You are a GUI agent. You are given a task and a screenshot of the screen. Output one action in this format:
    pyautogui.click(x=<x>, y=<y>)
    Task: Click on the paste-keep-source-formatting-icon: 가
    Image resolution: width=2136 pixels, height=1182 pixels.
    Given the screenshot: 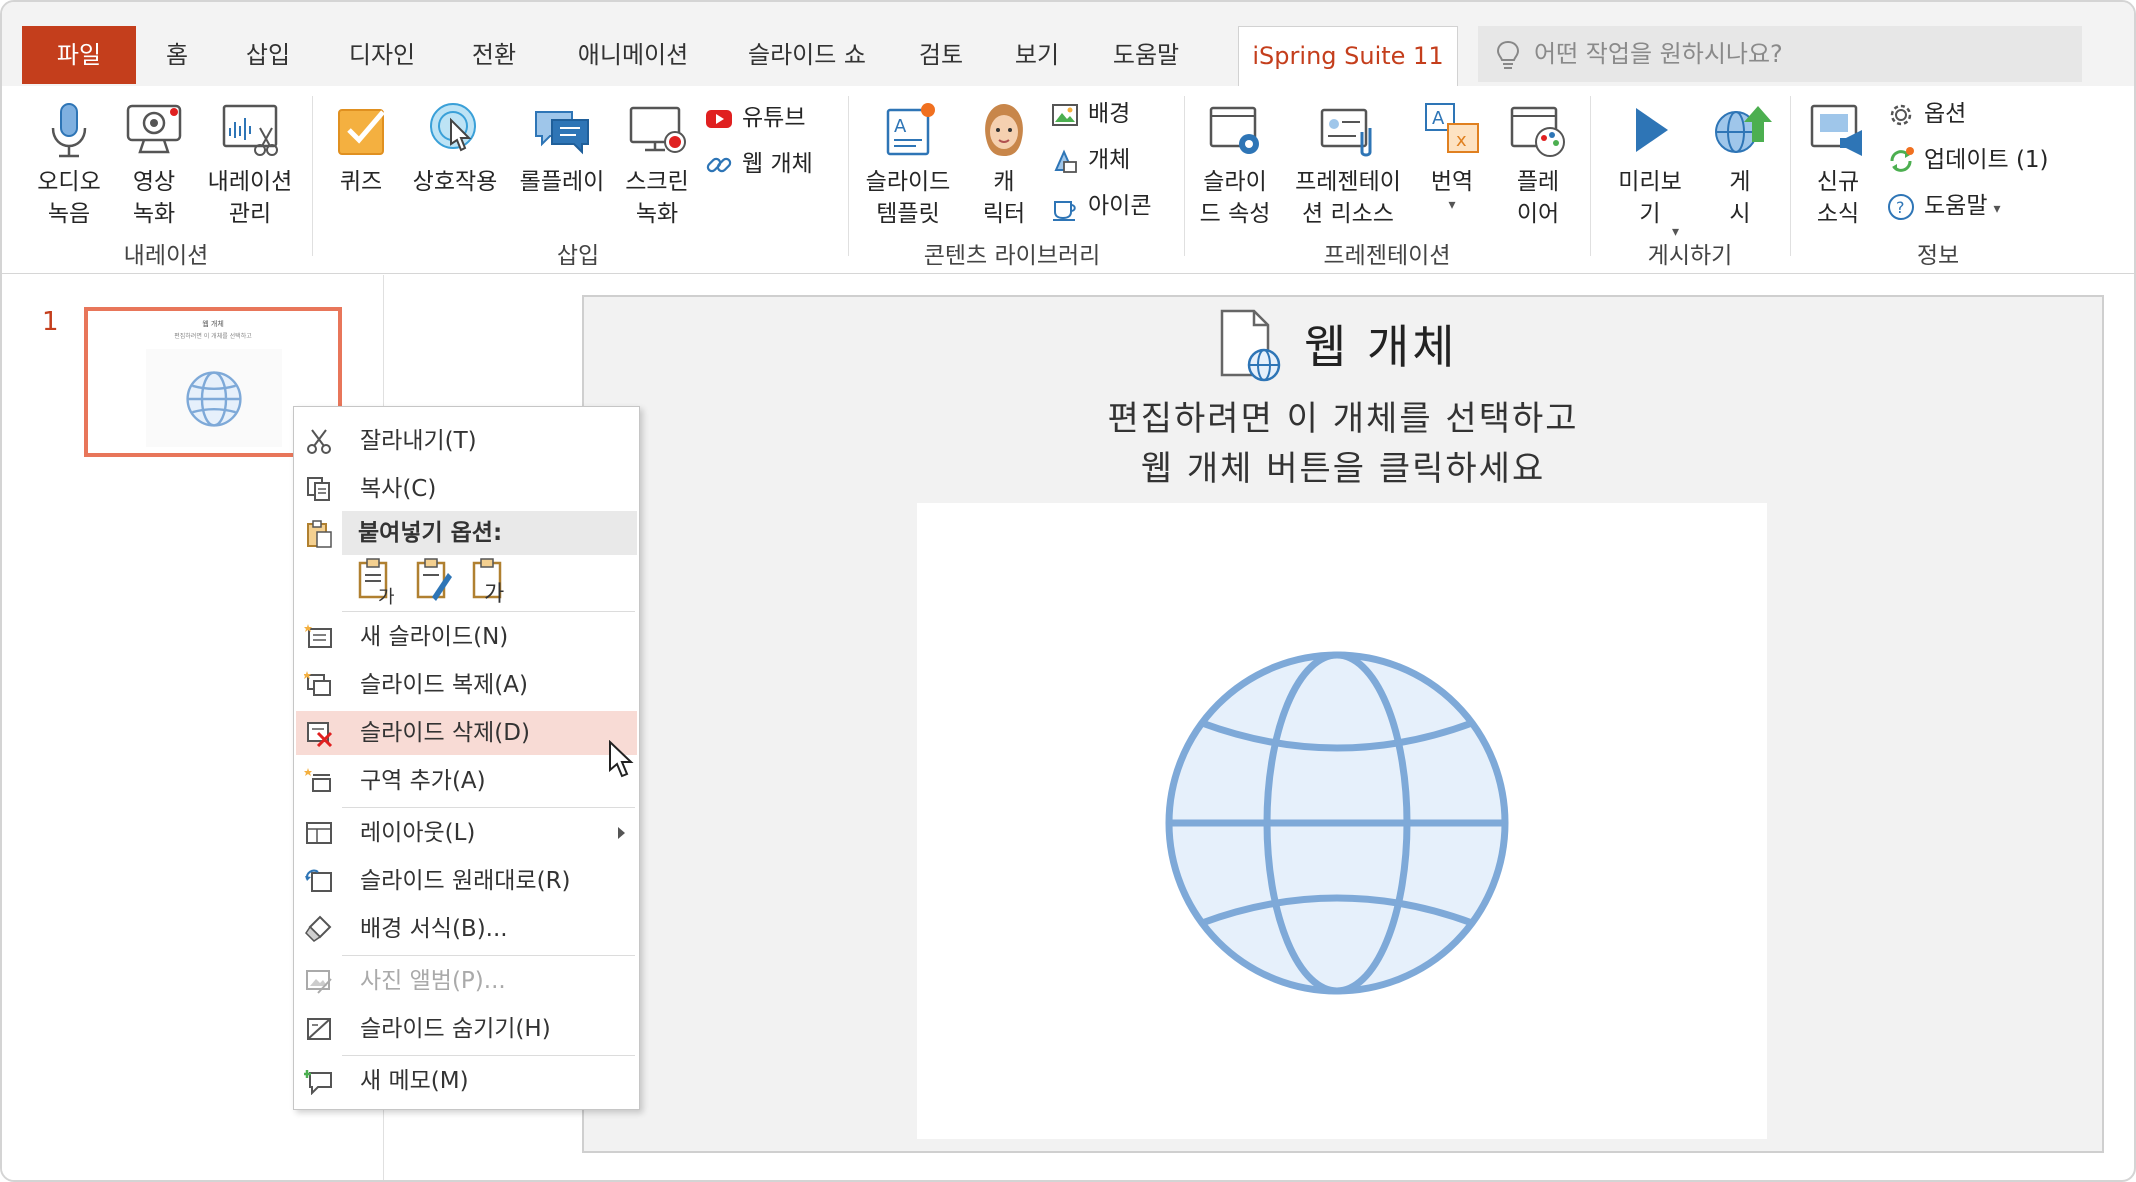 What is the action you would take?
    pyautogui.click(x=377, y=581)
    